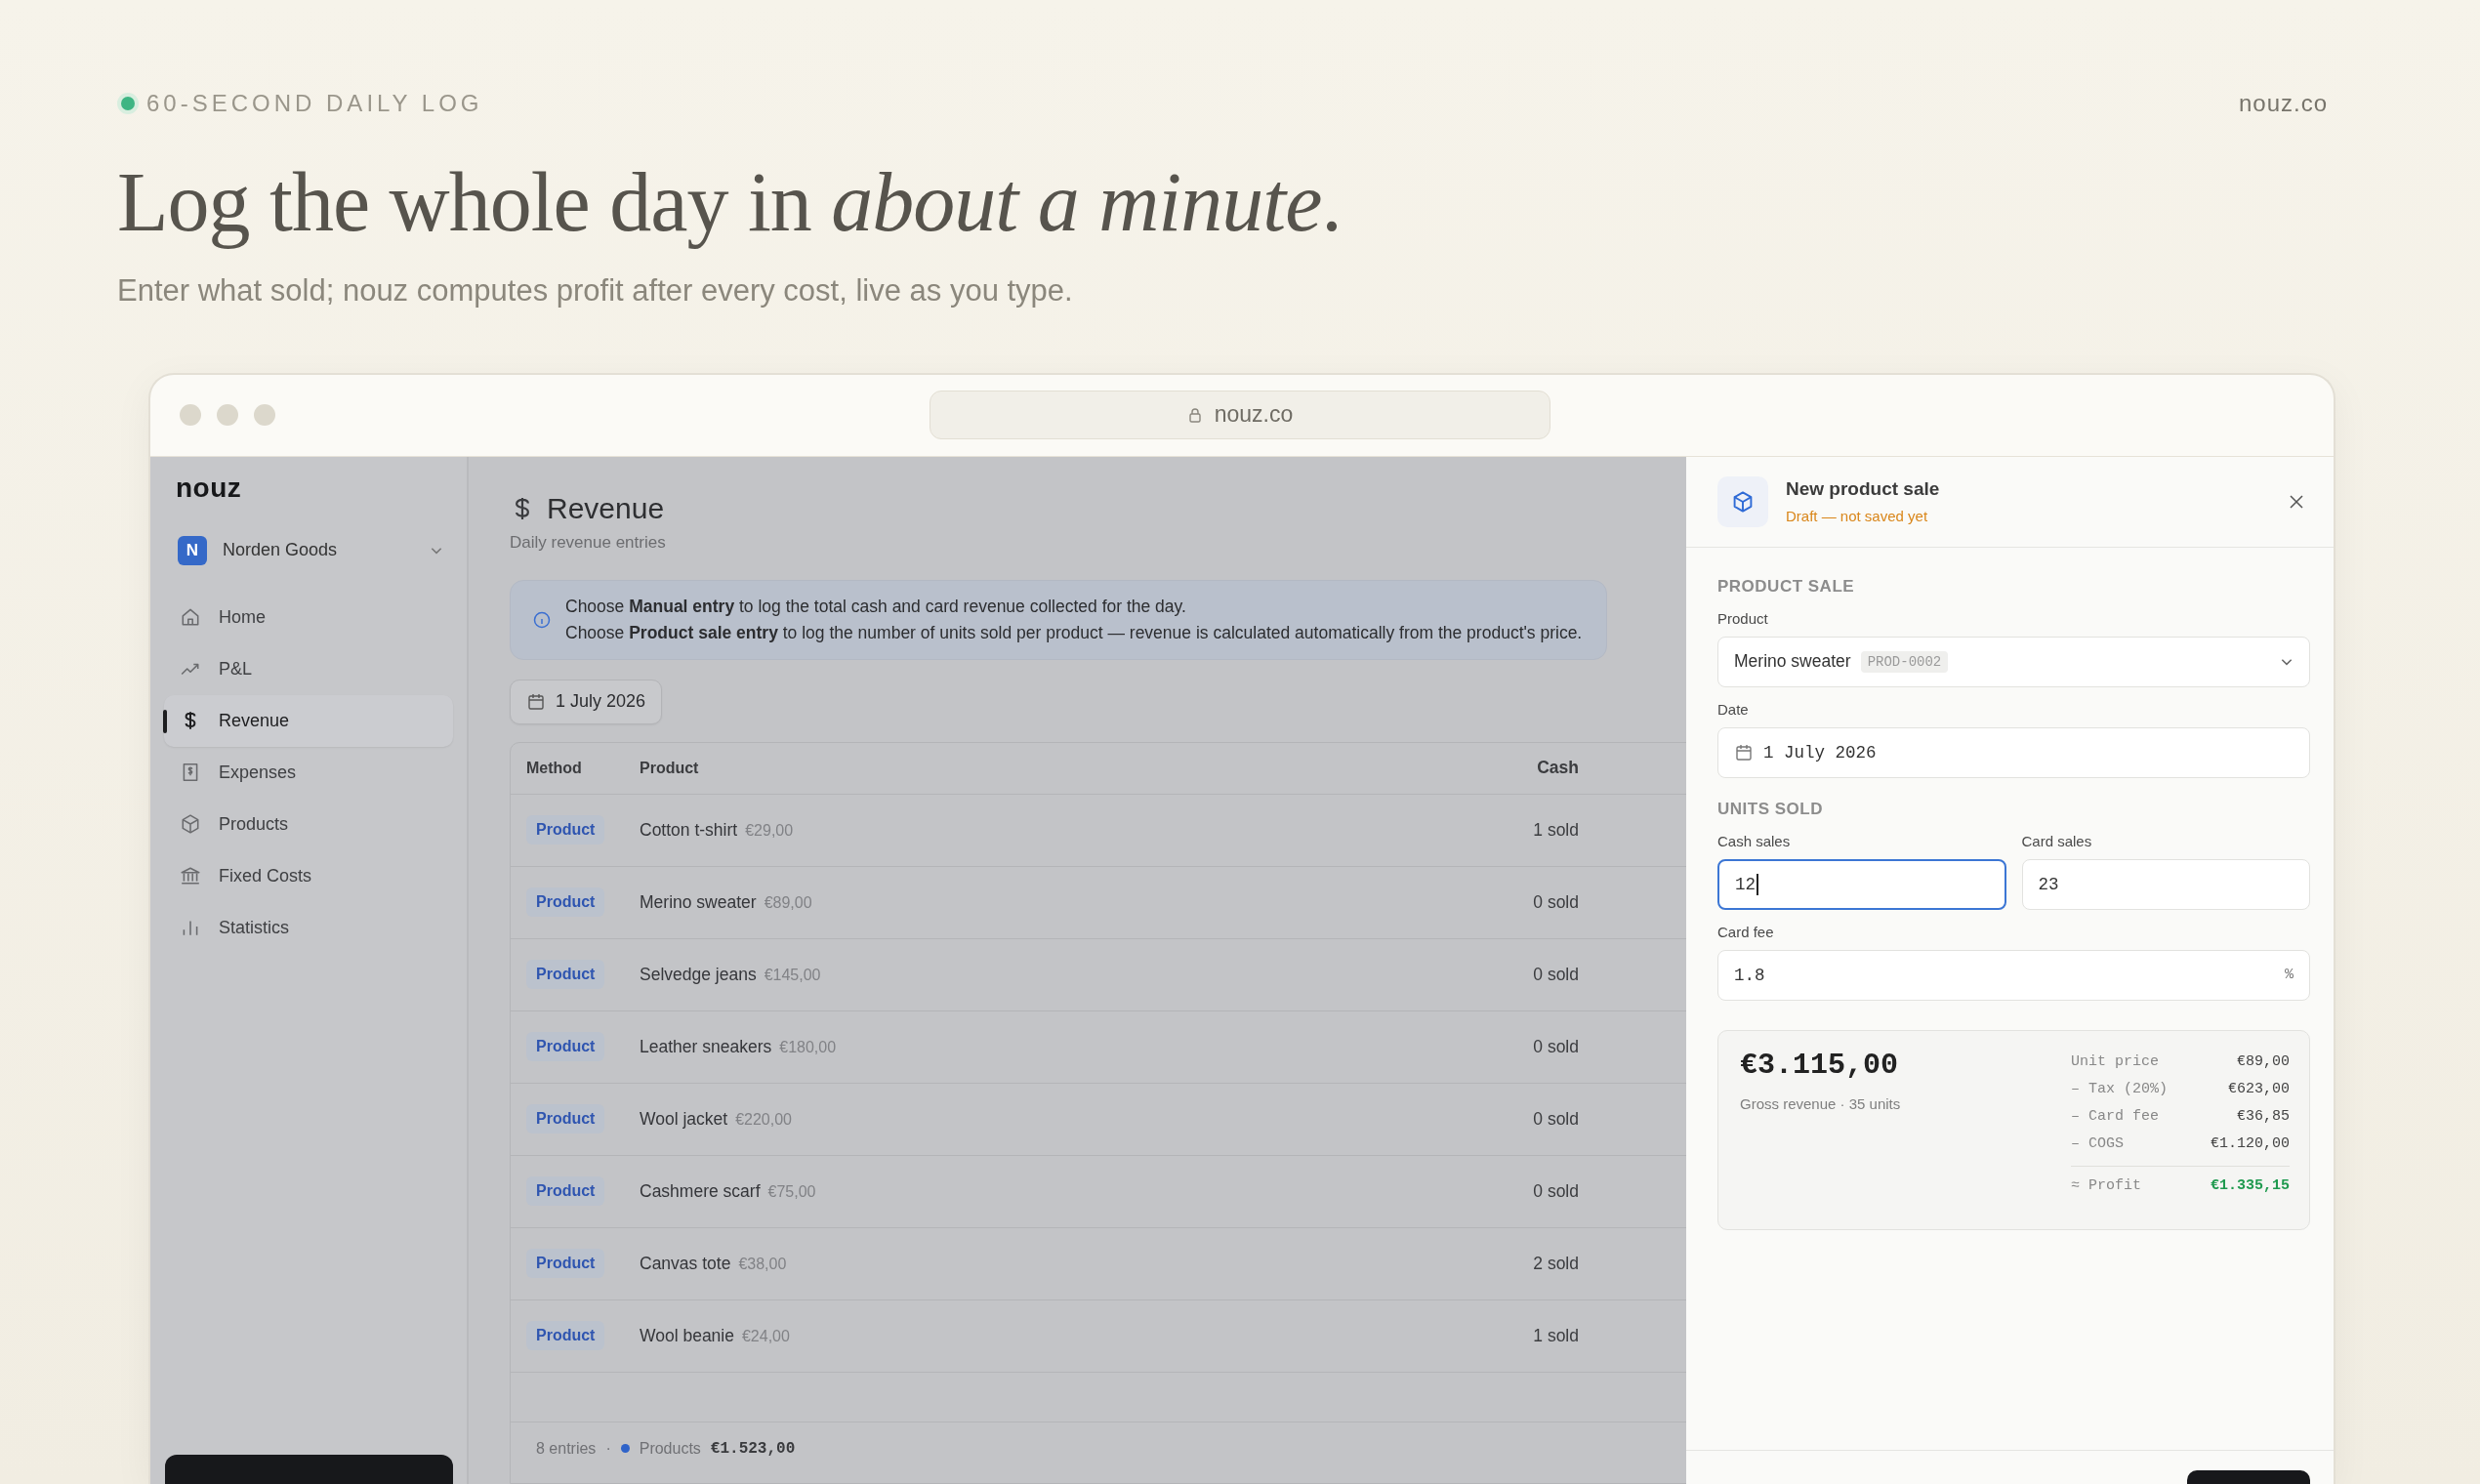 The width and height of the screenshot is (2480, 1484). Describe the element at coordinates (586, 701) in the screenshot. I see `date-picker-button: 1 July 2026` at that location.